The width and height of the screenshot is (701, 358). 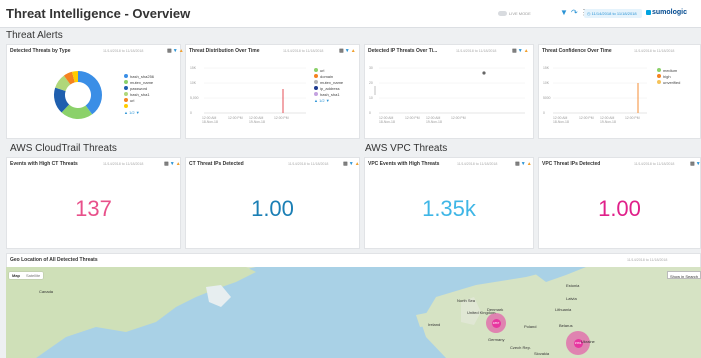 What do you see at coordinates (495, 309) in the screenshot?
I see `map-label: Denmark` at bounding box center [495, 309].